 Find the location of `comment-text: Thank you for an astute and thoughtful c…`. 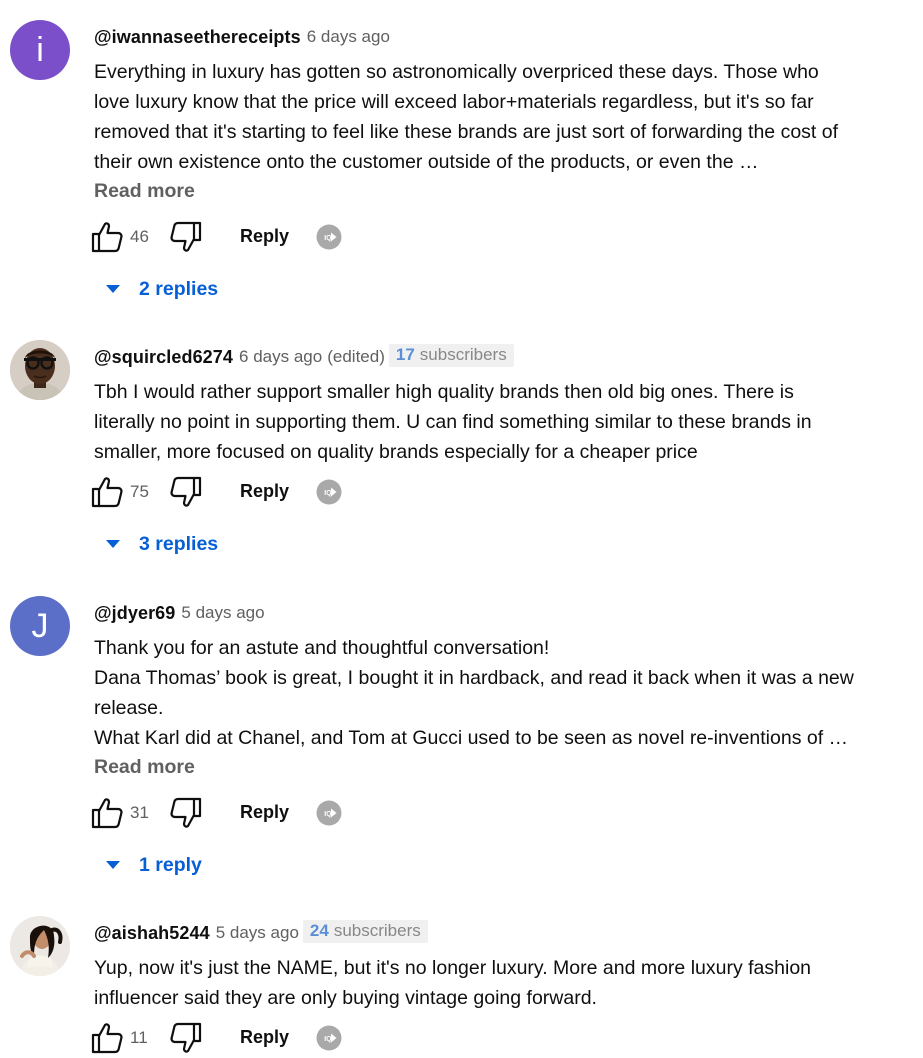

comment-text: Thank you for an astute and thoughtful c… is located at coordinates (504, 693).